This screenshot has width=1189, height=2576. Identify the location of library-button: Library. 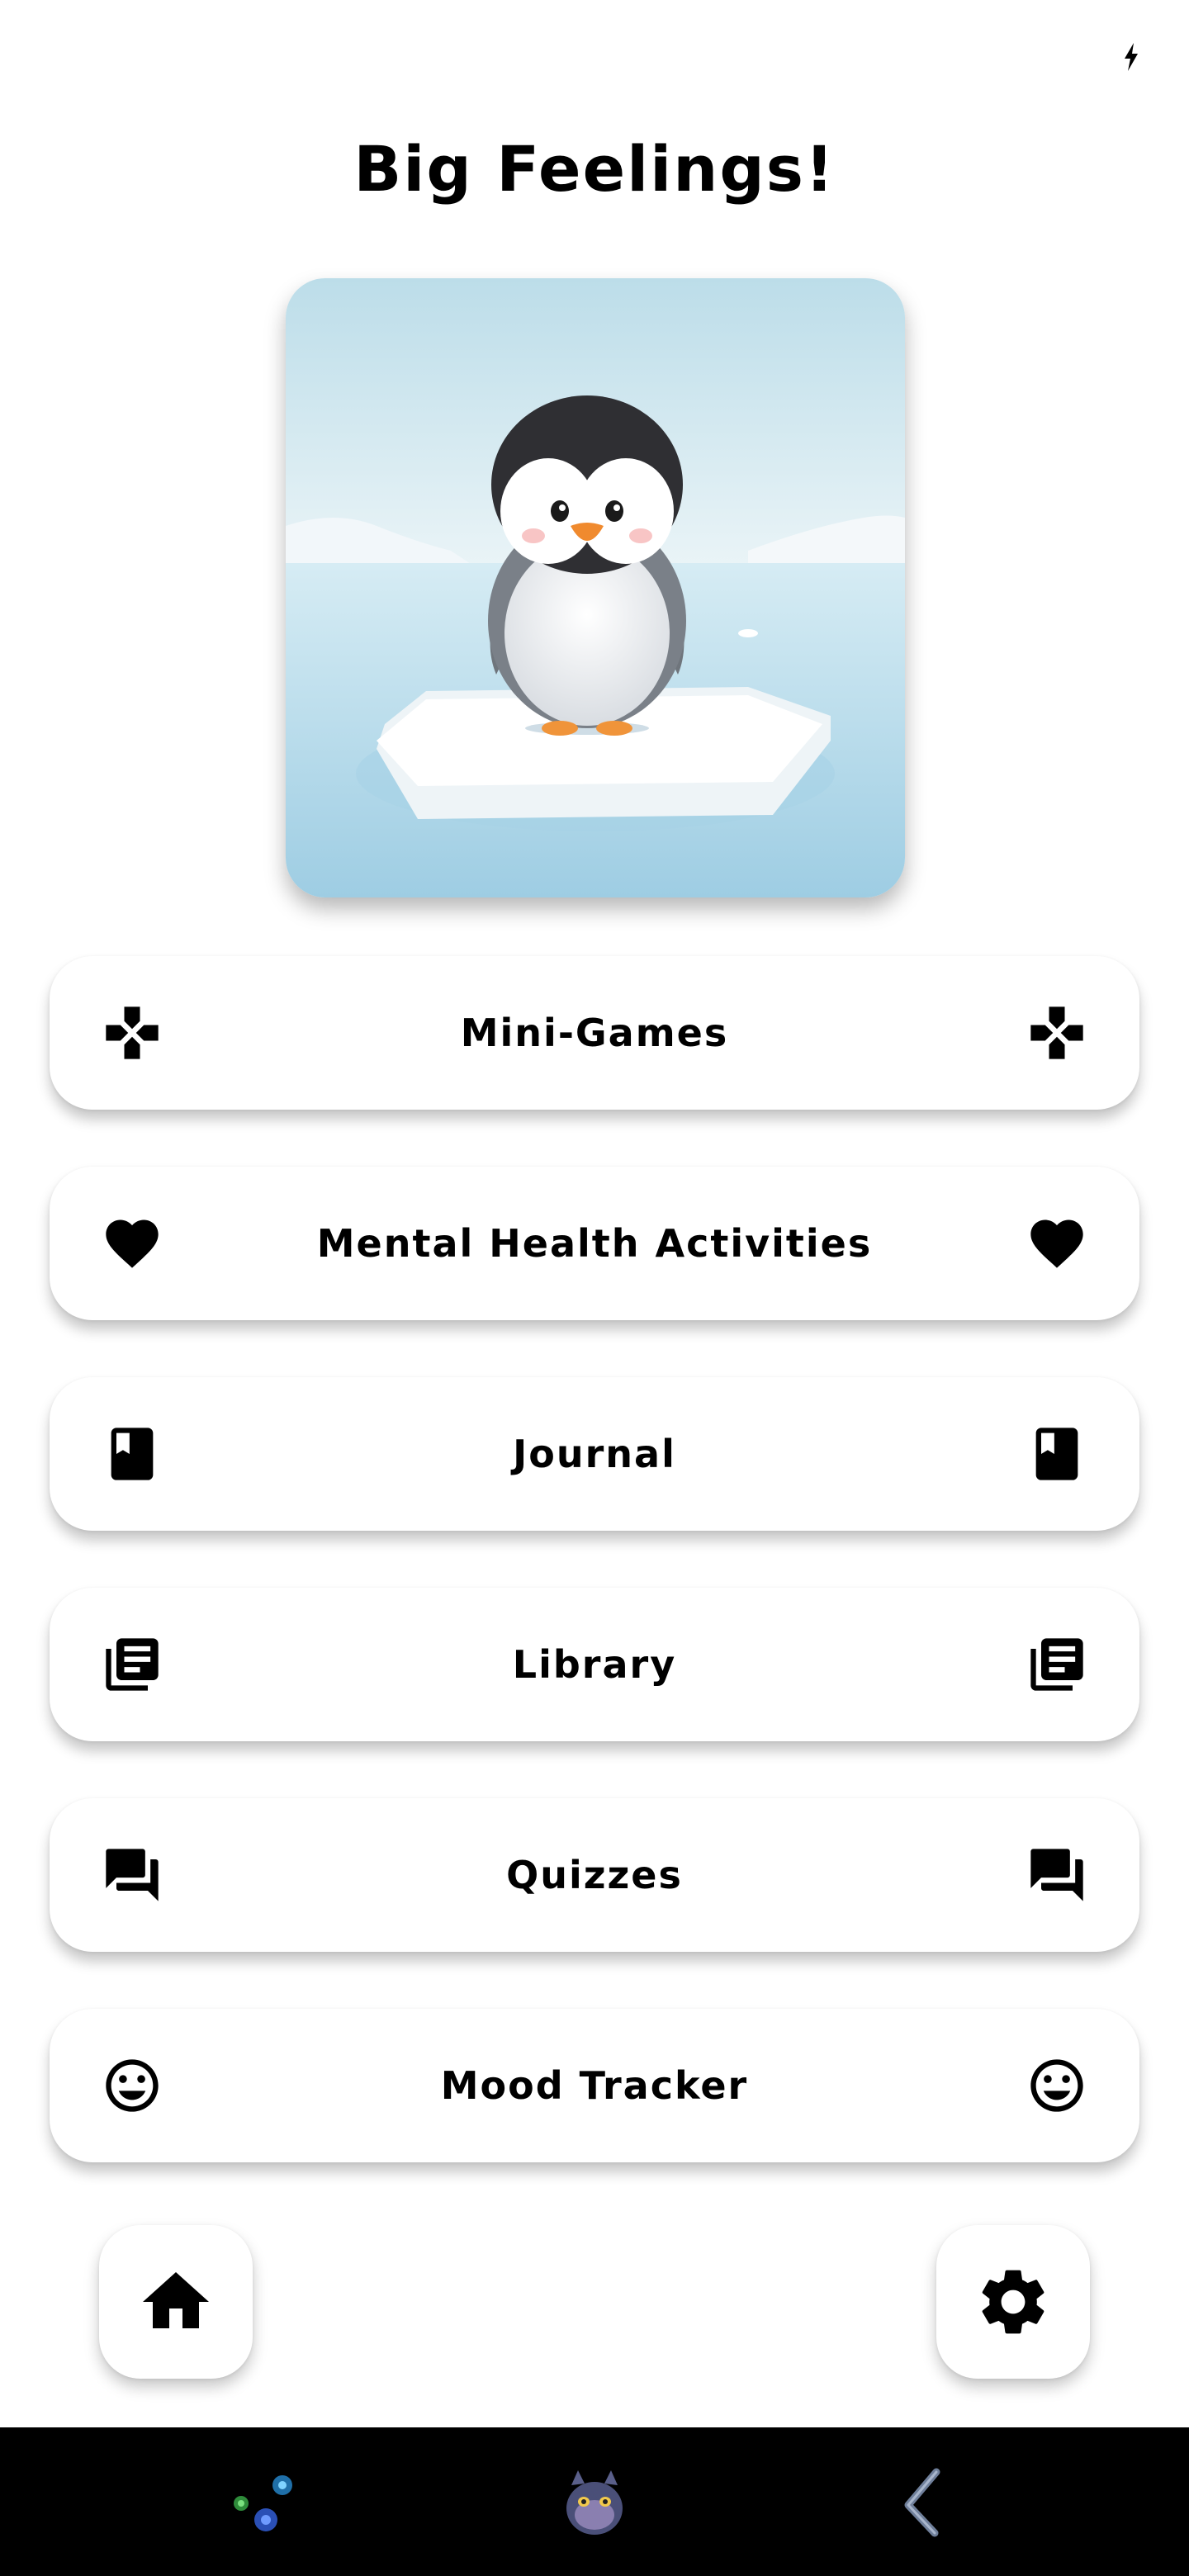
(594, 1664).